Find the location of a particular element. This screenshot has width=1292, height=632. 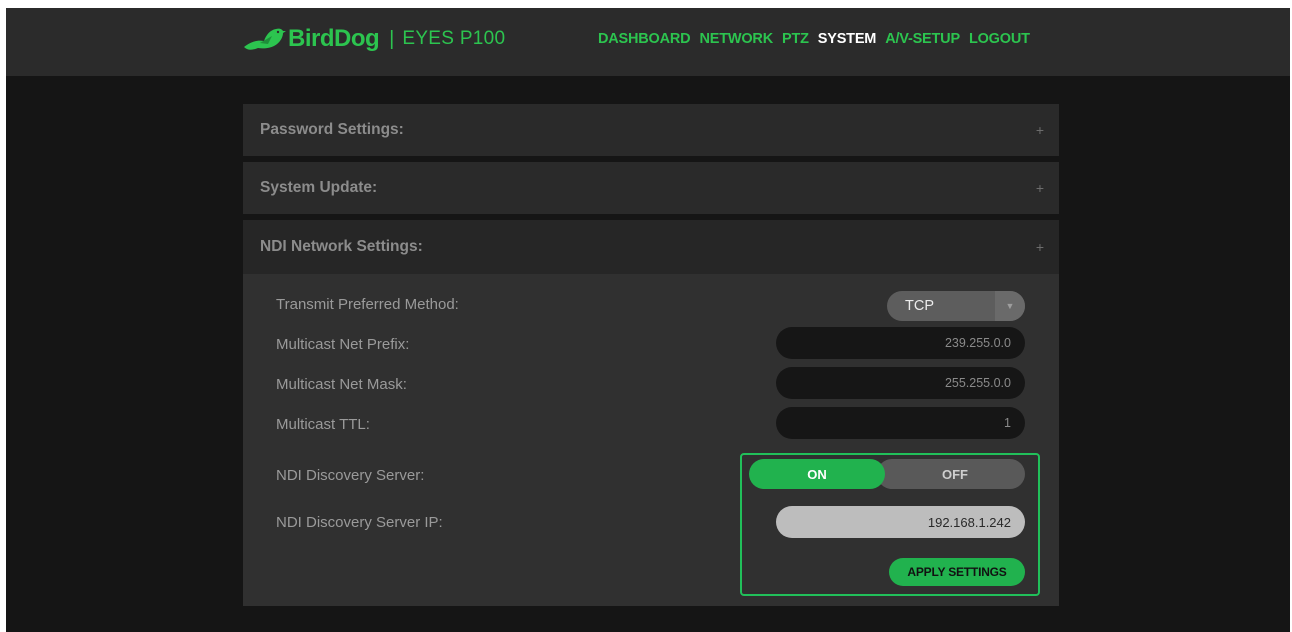

password-settings-panel: Password Settings: + is located at coordinates (651, 130).